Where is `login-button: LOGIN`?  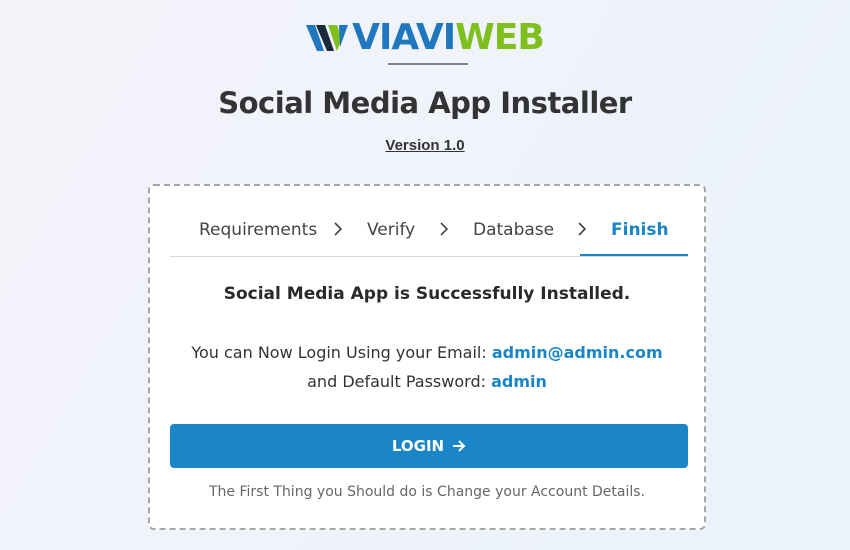
login-button: LOGIN is located at coordinates (429, 446).